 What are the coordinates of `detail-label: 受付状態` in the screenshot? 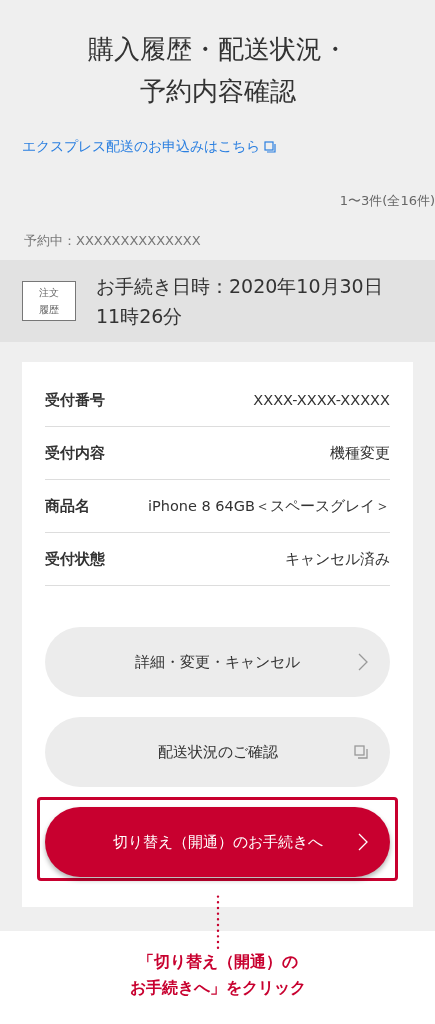 It's located at (75, 559).